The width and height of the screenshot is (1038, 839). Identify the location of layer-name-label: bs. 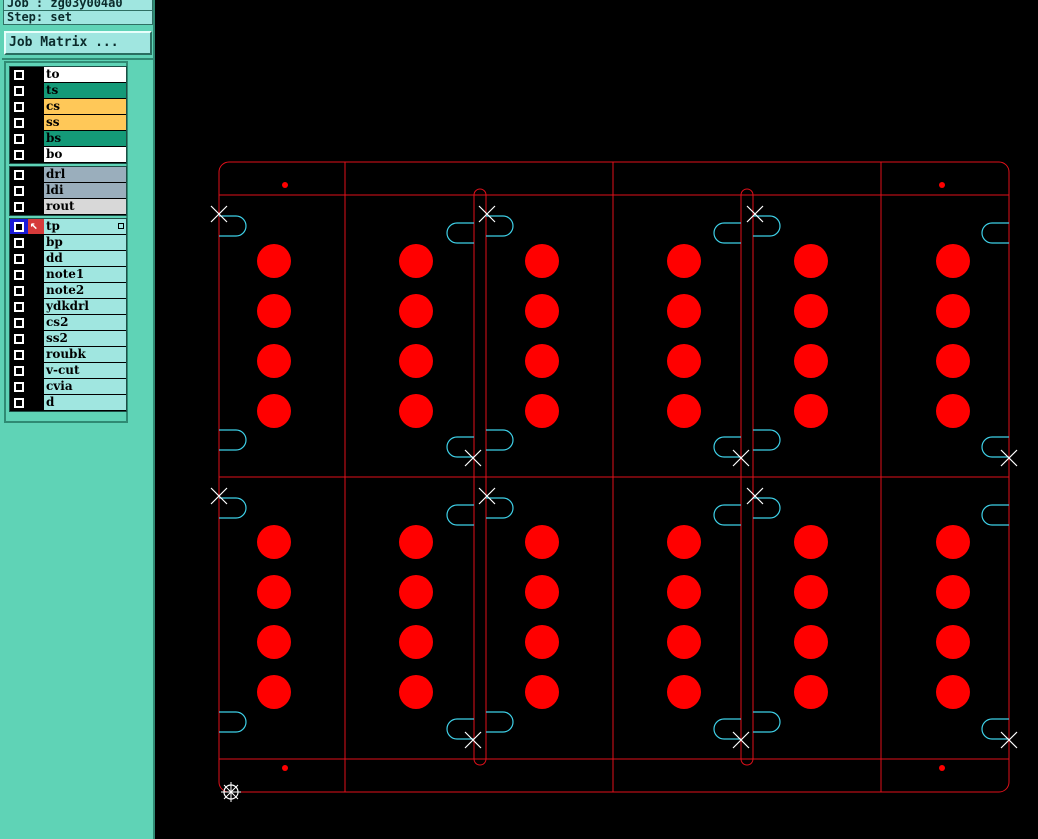
(85, 138).